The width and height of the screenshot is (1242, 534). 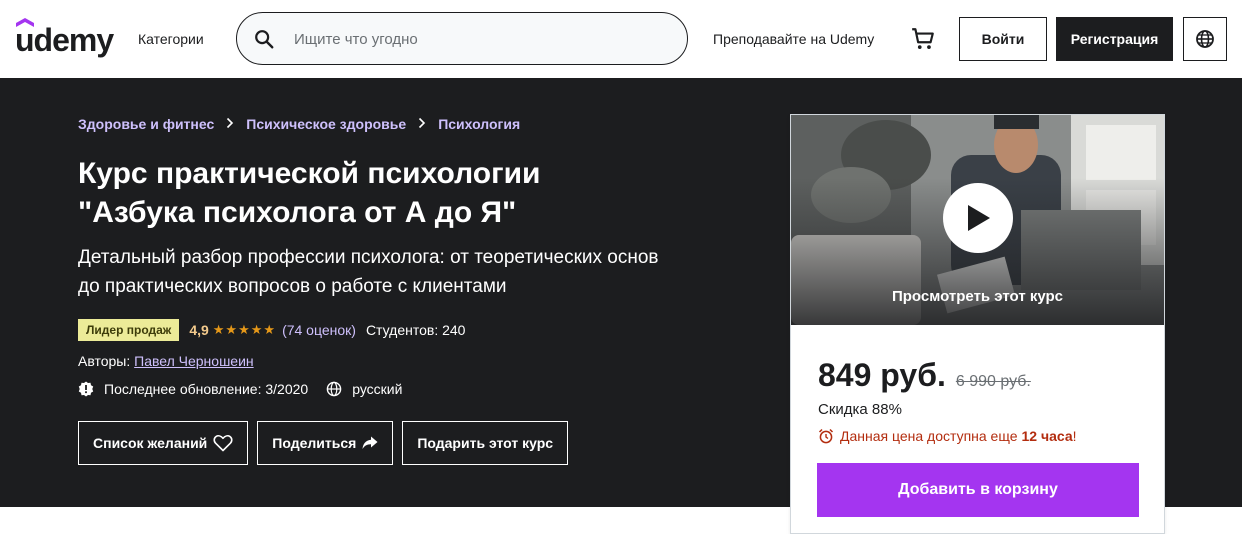 I want to click on wishlist-button: Список желаний, so click(x=163, y=443).